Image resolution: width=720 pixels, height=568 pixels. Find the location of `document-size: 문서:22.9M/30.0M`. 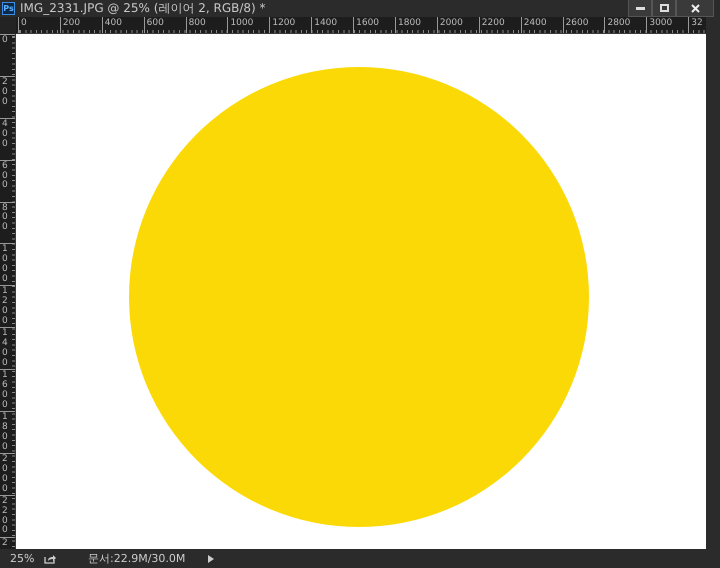

document-size: 문서:22.9M/30.0M is located at coordinates (137, 558).